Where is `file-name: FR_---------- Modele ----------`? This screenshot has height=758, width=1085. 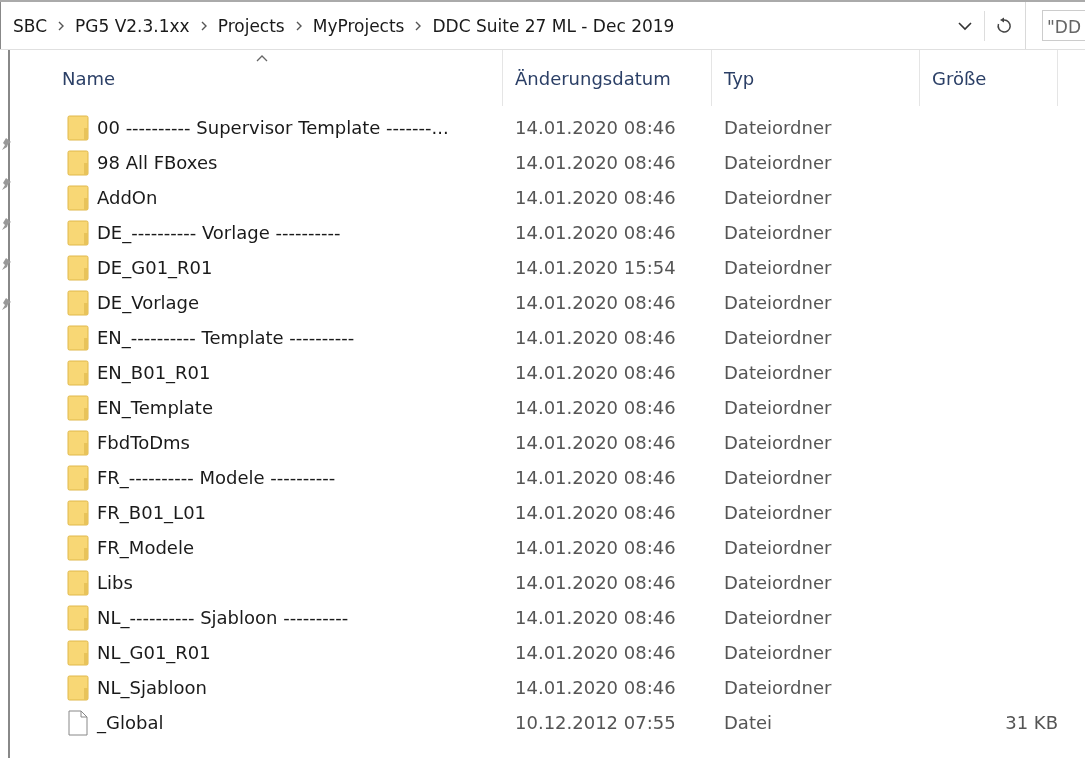
file-name: FR_---------- Modele ---------- is located at coordinates (216, 477).